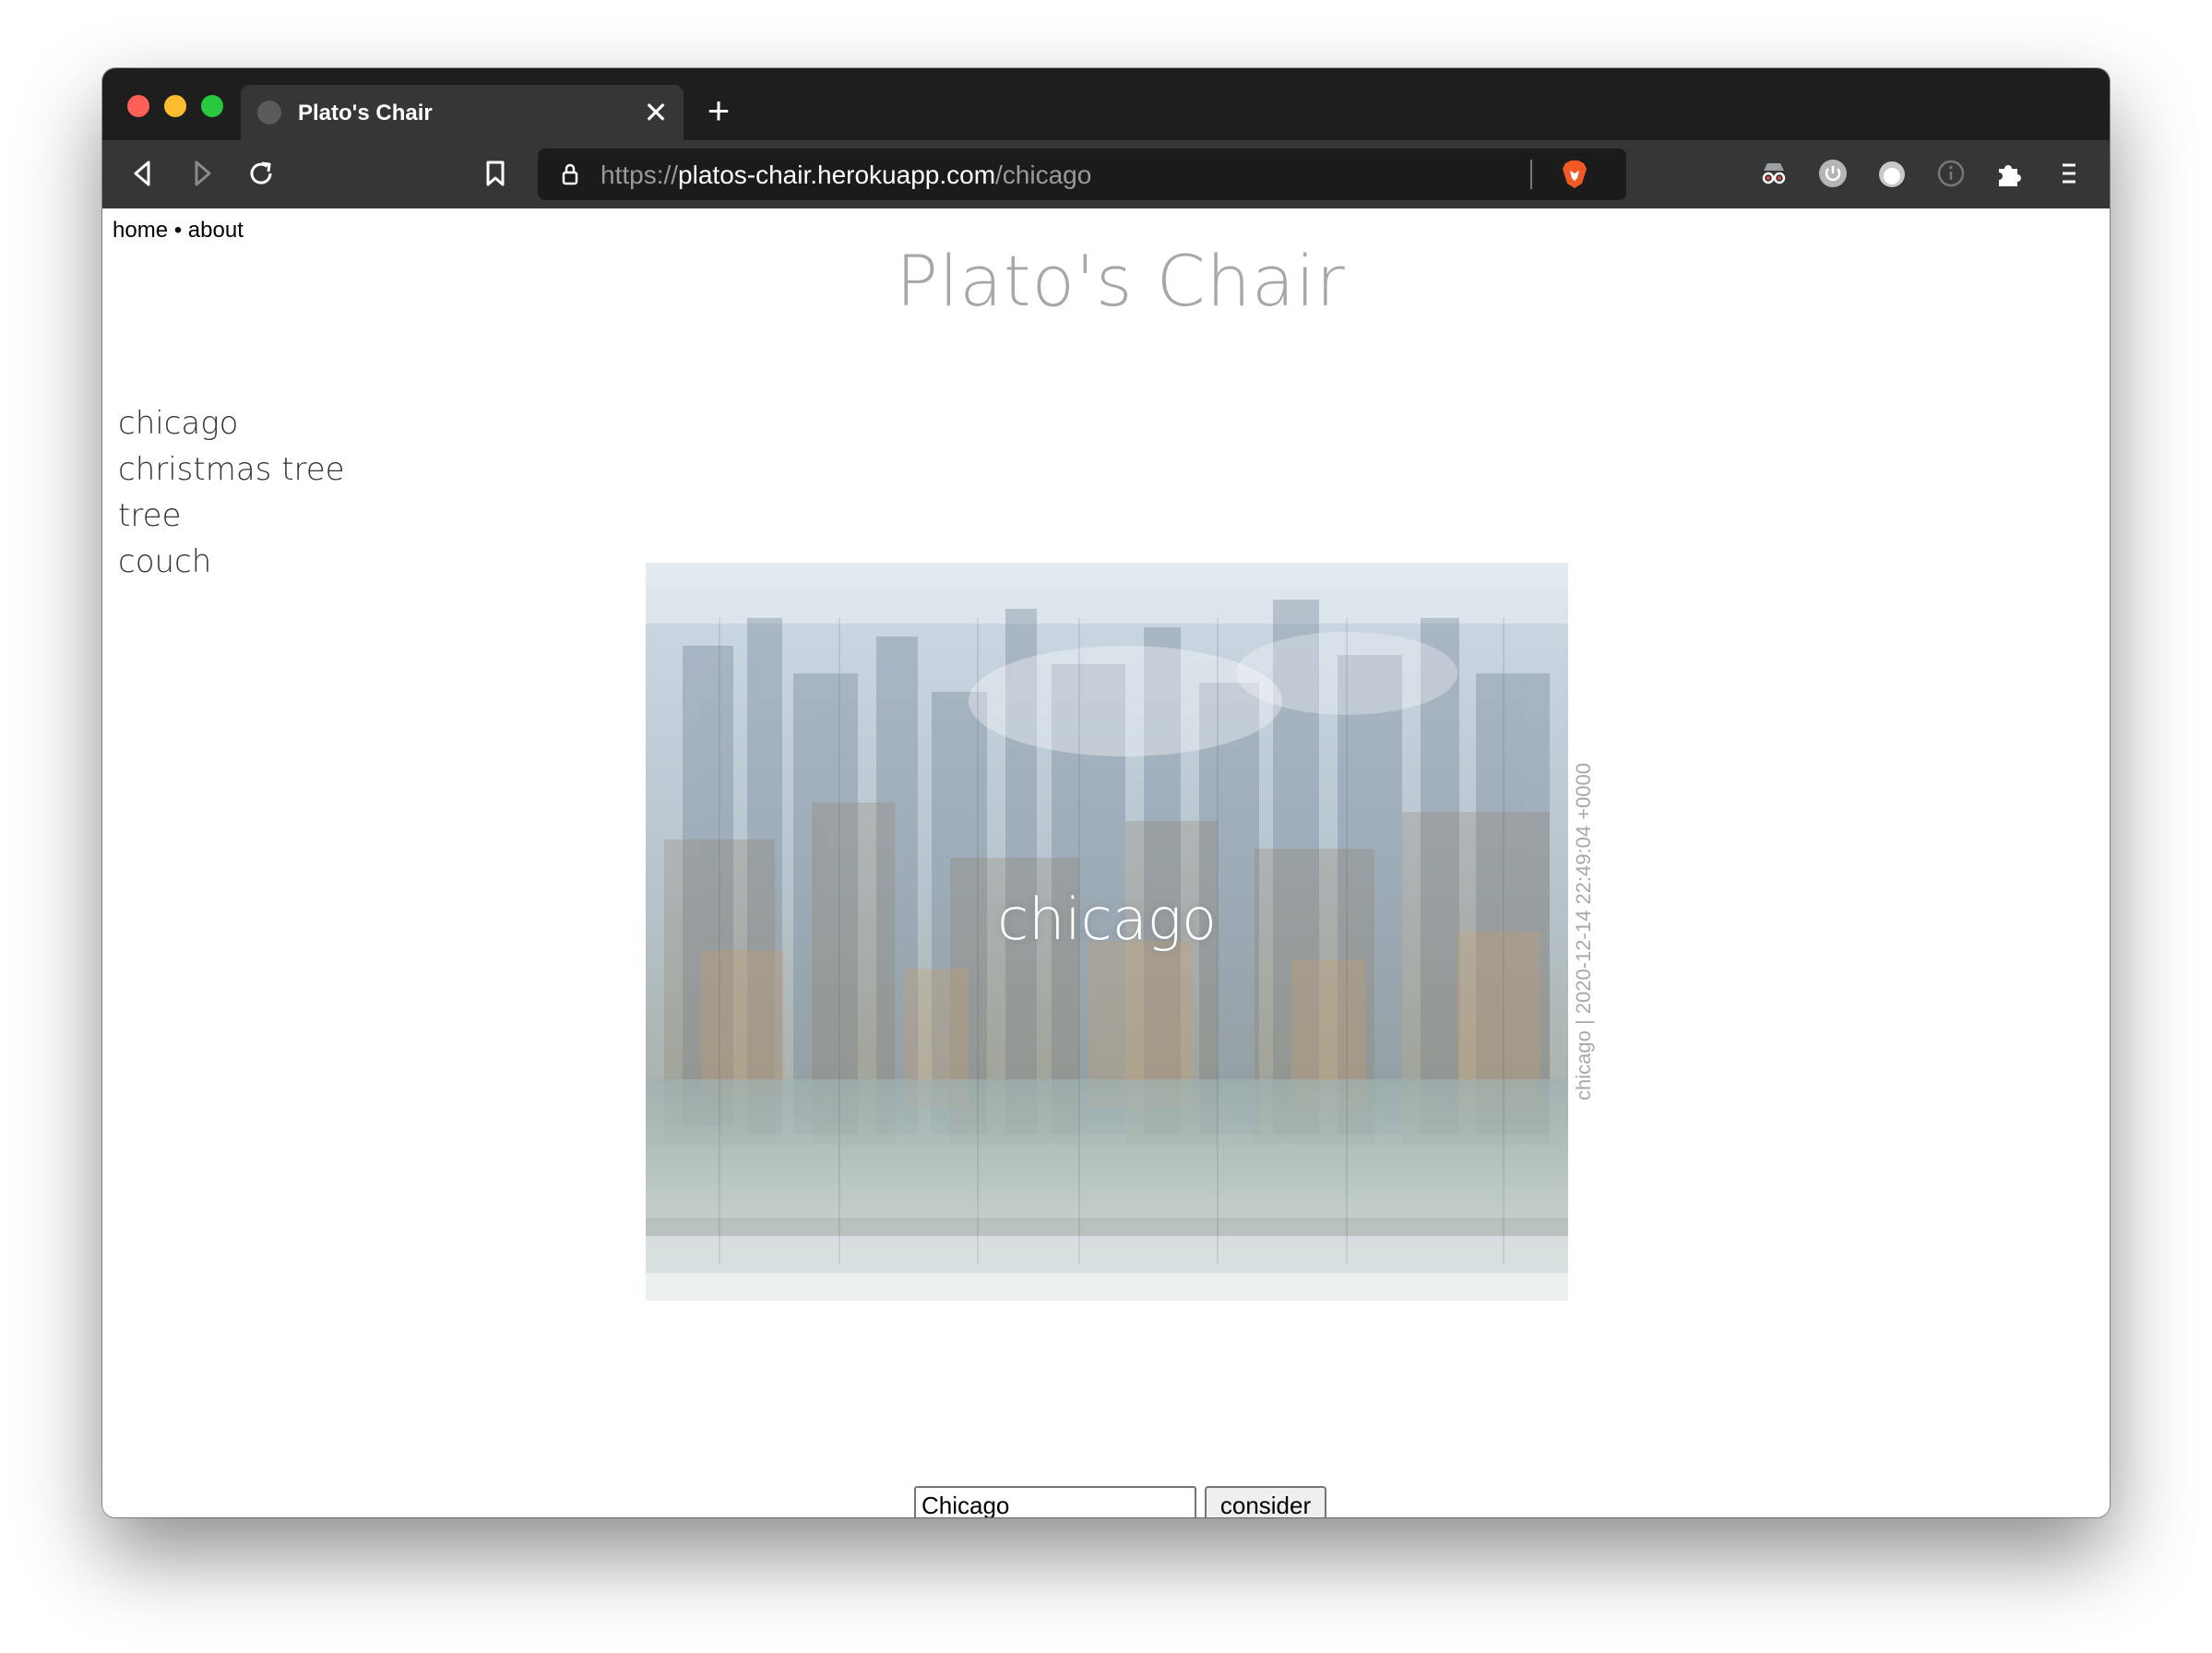 The height and width of the screenshot is (1653, 2212). I want to click on concept-list: chicago christmas tree tree couch, so click(231, 493).